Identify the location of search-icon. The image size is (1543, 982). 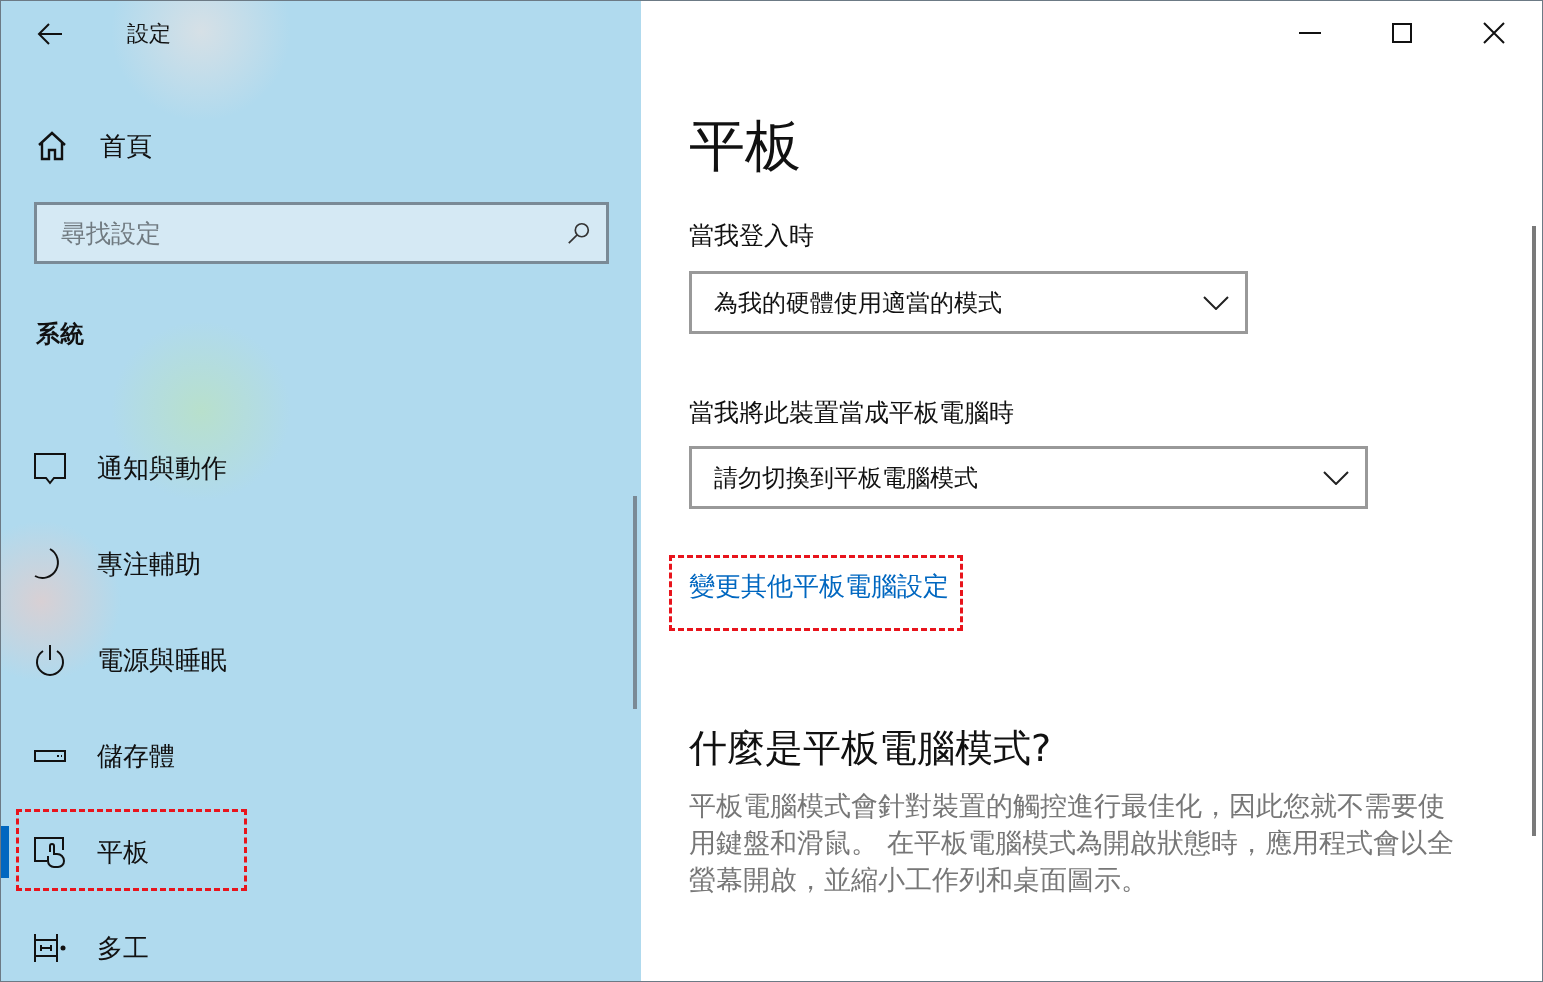
(579, 233).